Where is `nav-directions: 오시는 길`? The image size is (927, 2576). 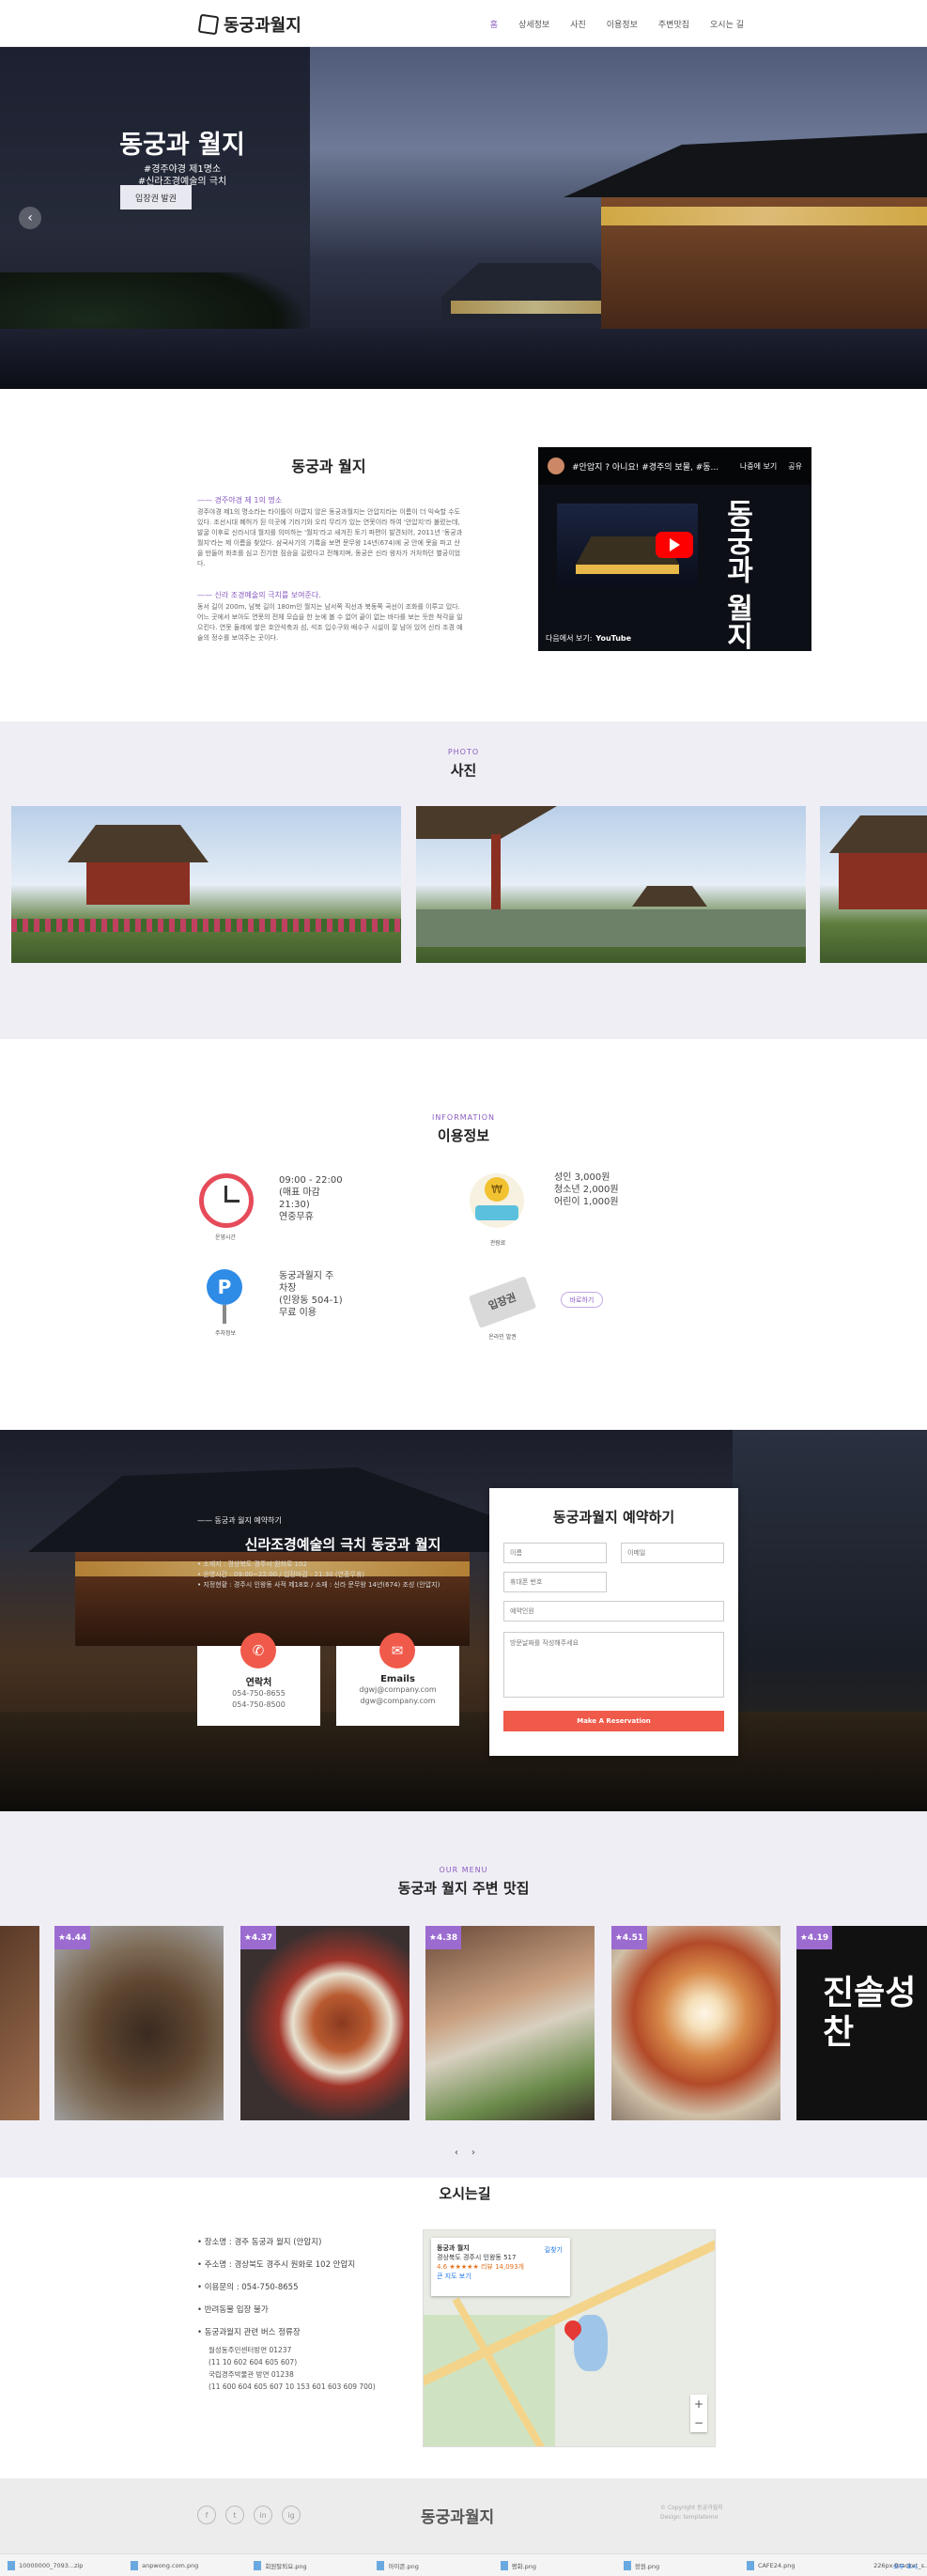
nav-directions: 오시는 길 is located at coordinates (727, 24).